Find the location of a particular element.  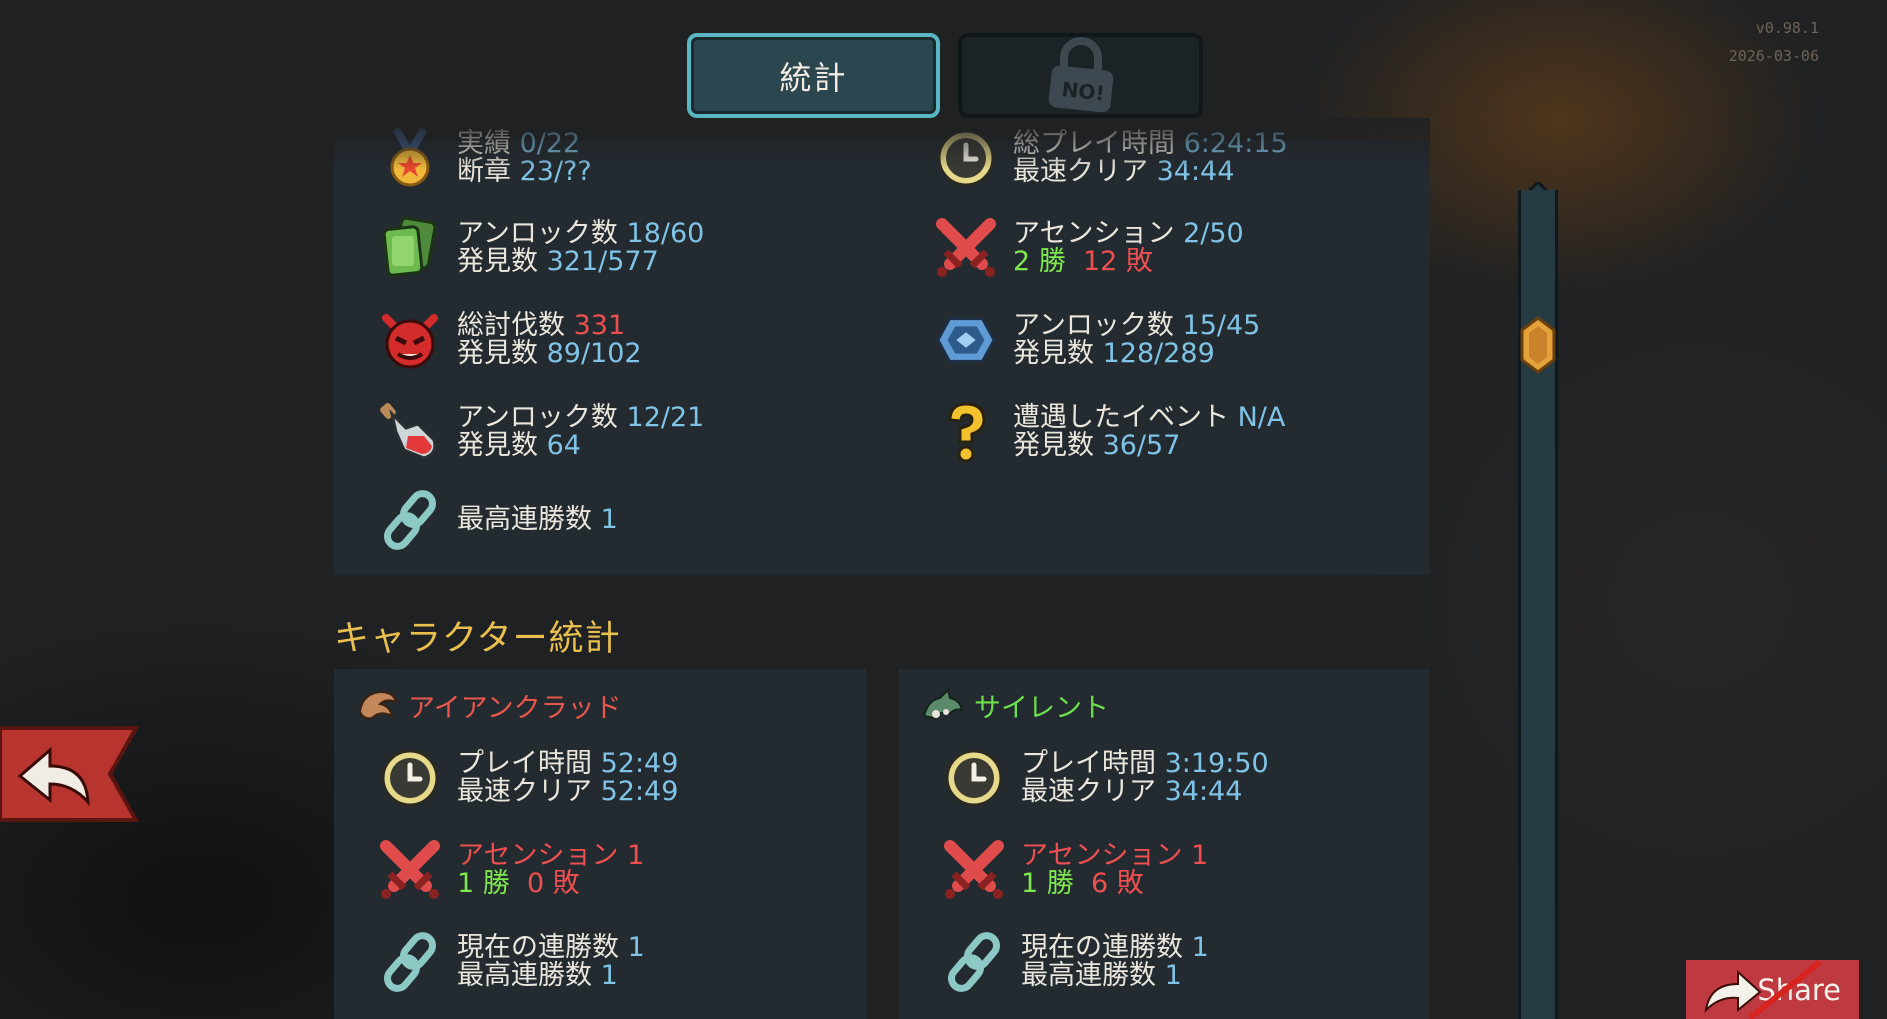

best-streak-value: 1 is located at coordinates (609, 519).